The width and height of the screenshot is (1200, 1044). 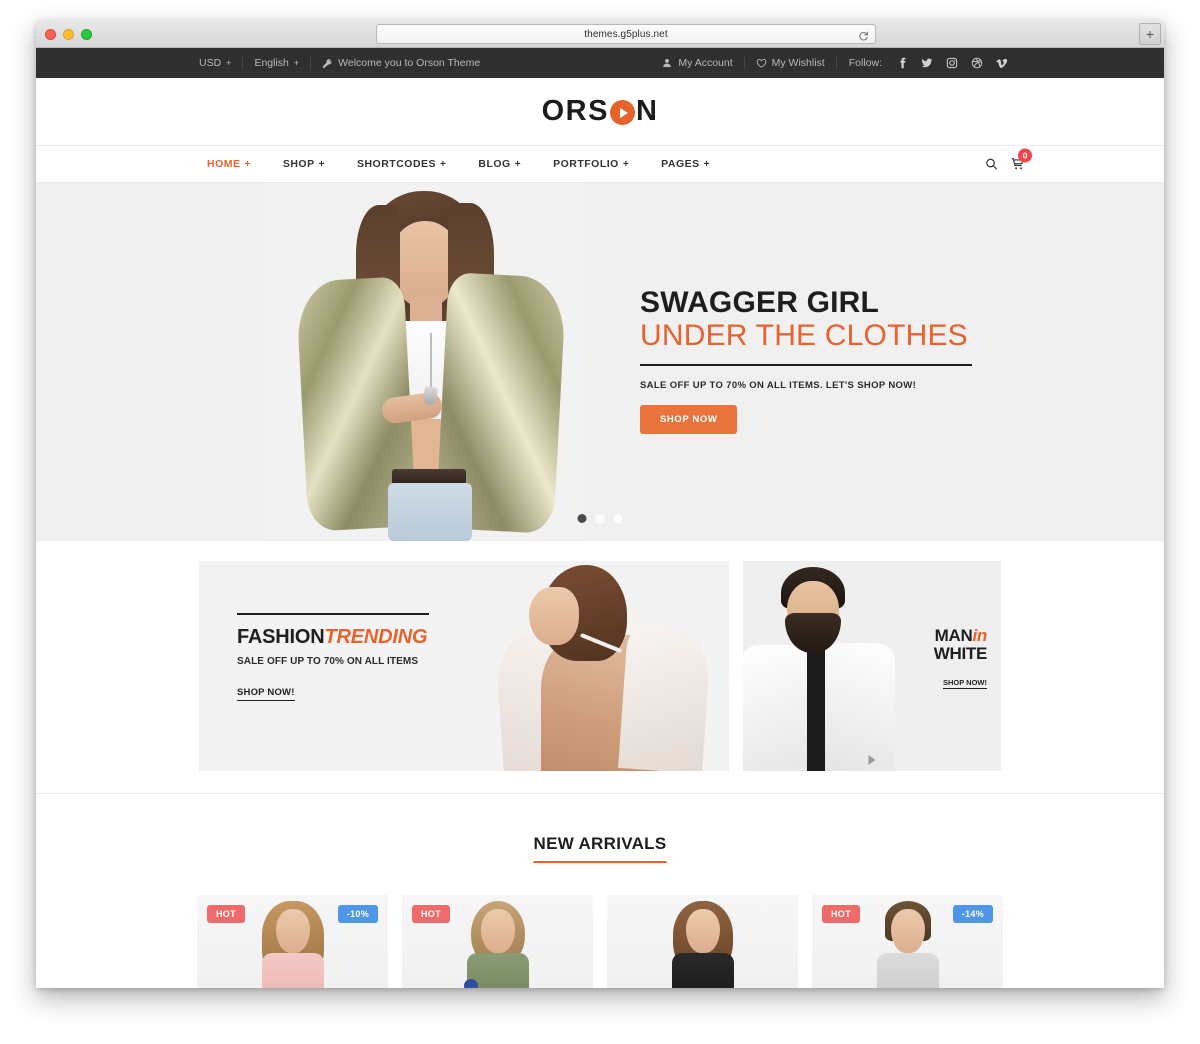 I want to click on social-links, so click(x=952, y=63).